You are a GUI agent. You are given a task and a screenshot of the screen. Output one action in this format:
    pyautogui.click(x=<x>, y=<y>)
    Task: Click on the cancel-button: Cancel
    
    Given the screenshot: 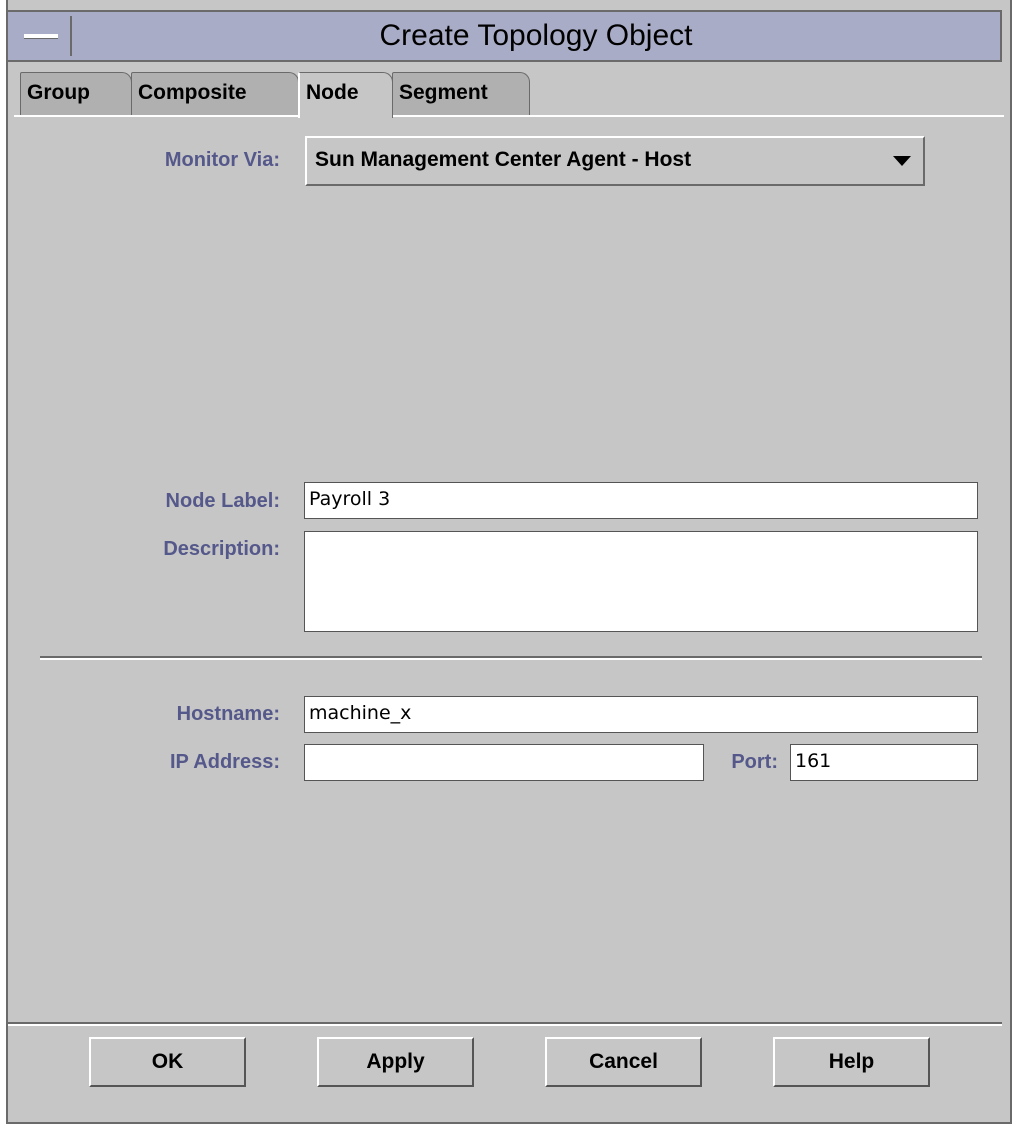 What is the action you would take?
    pyautogui.click(x=623, y=1062)
    